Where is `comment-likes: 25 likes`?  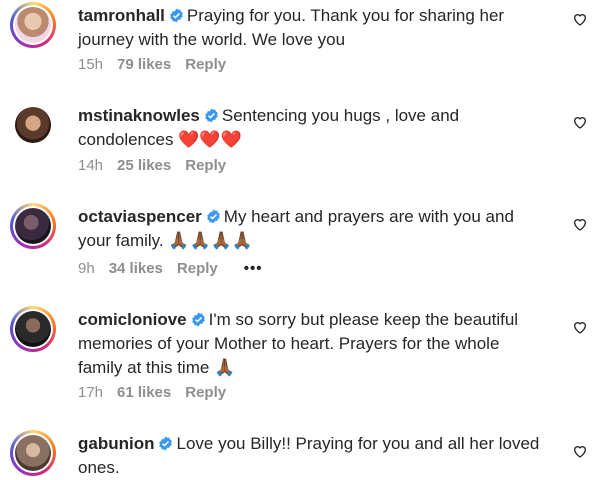 comment-likes: 25 likes is located at coordinates (144, 165).